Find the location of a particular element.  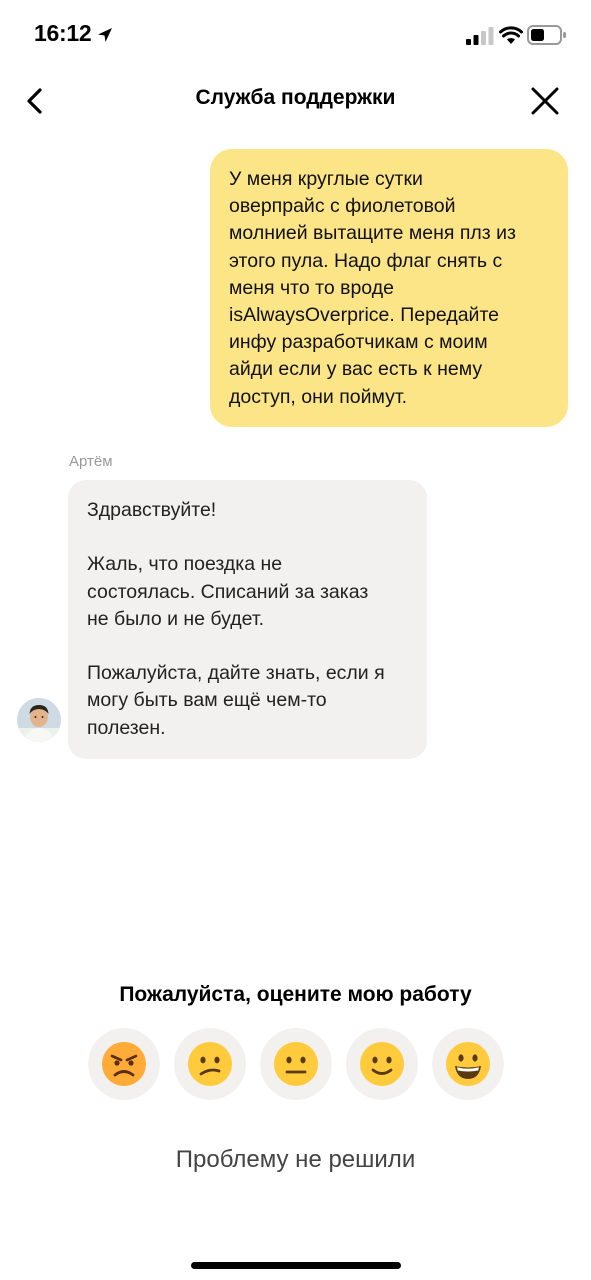

message-line: меня что то вроде is located at coordinates (311, 287).